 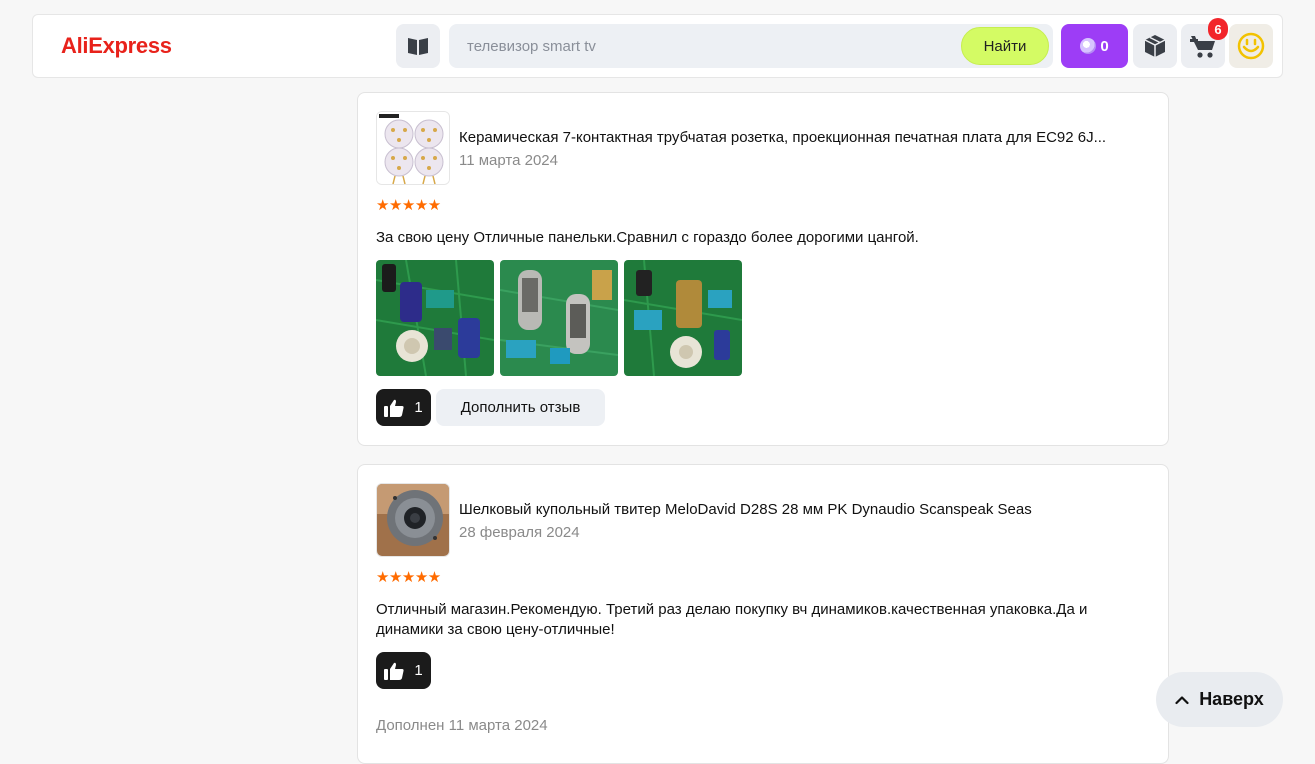 I want to click on smiley-avatar-icon, so click(x=1251, y=46).